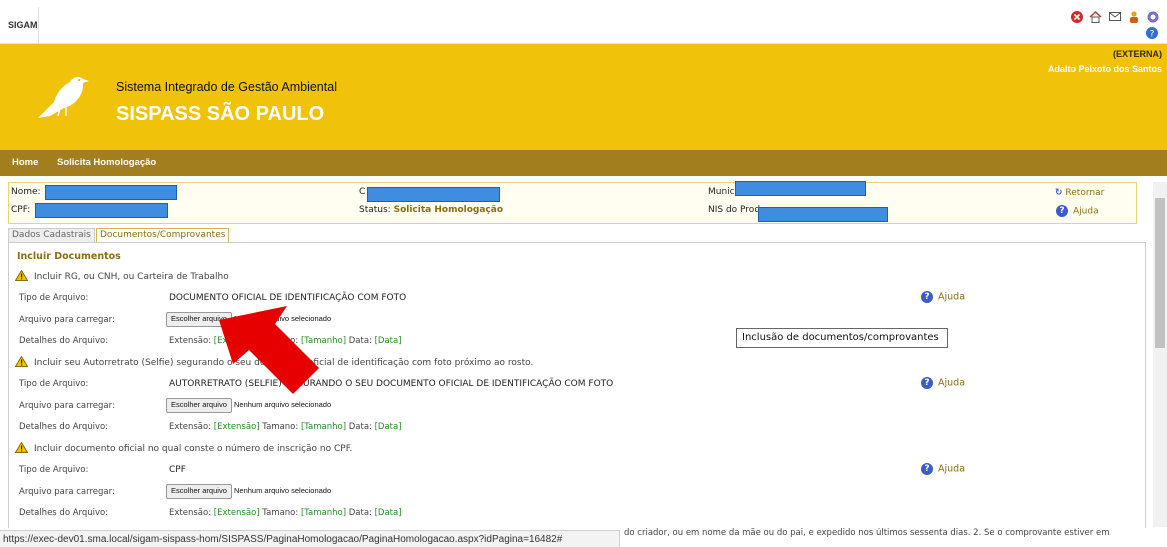 The width and height of the screenshot is (1167, 547). I want to click on redacted-municipio, so click(800, 188).